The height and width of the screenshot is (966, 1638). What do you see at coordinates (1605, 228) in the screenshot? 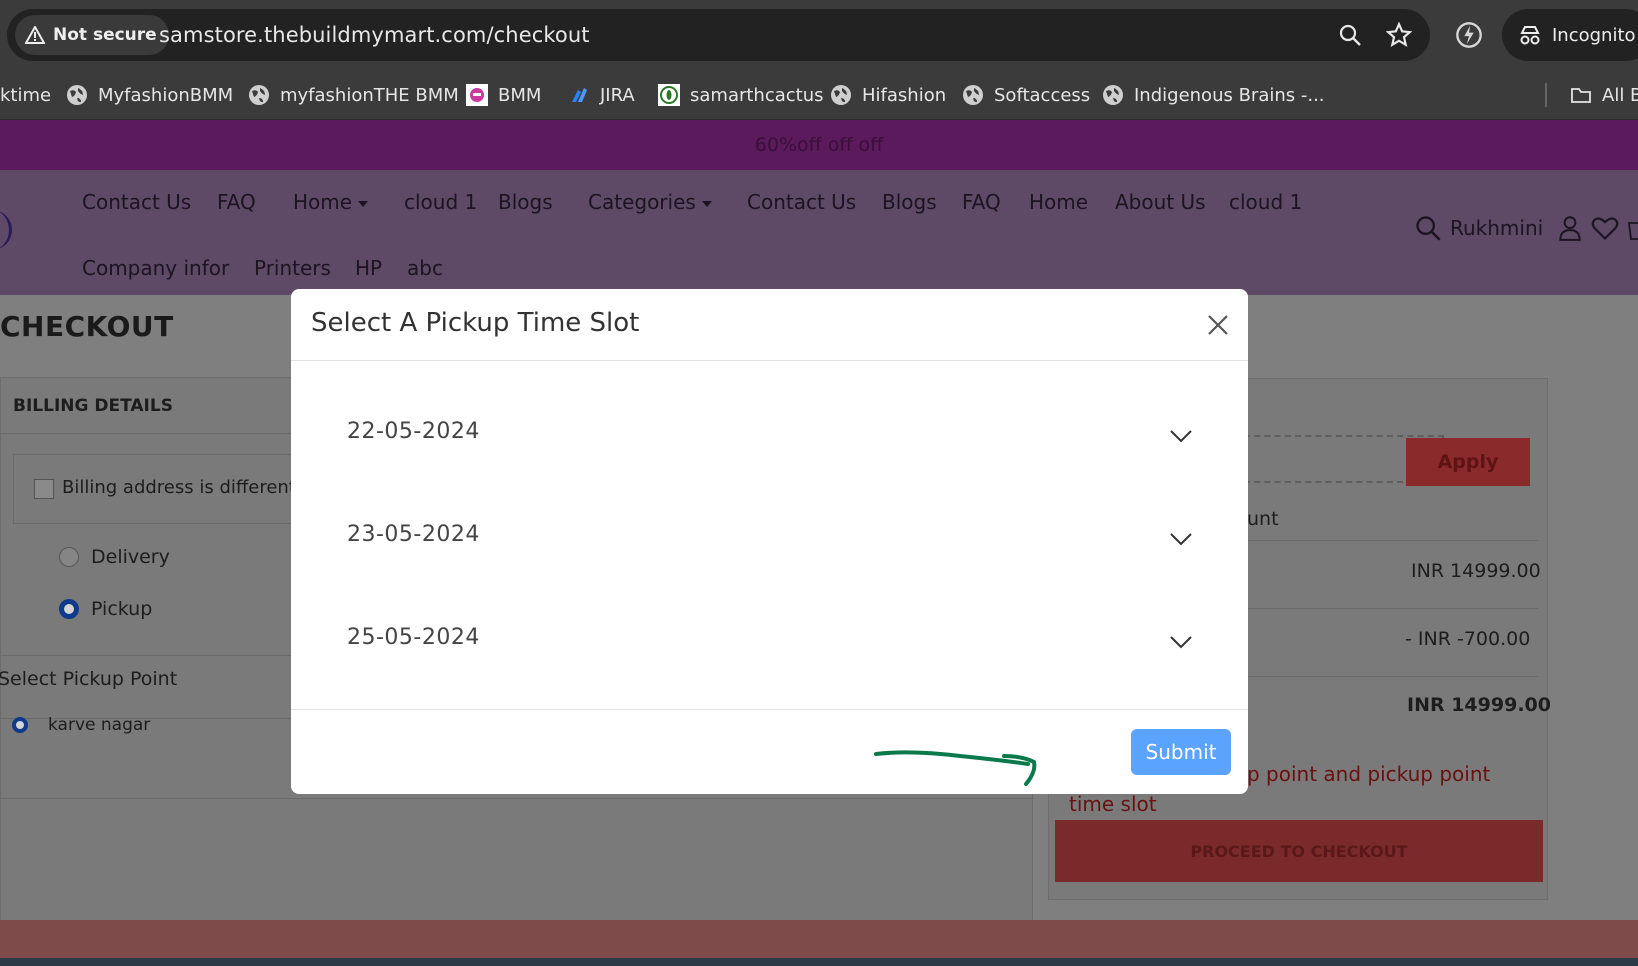
I see `wishlist-heart-icon` at bounding box center [1605, 228].